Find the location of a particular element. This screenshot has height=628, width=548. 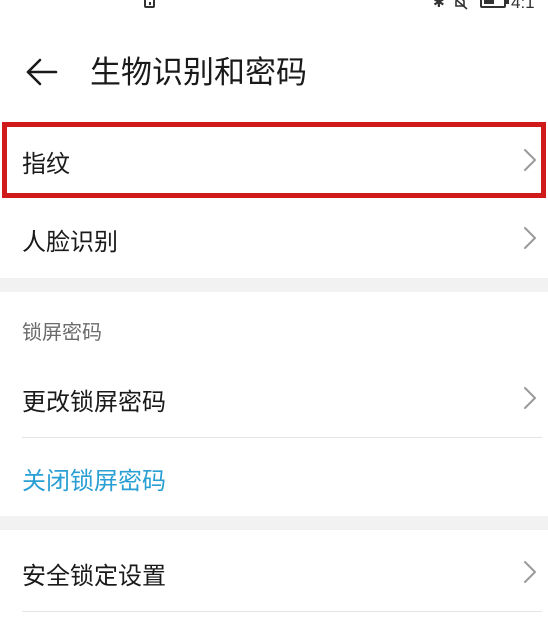

status-time: 4:1 is located at coordinates (523, 6).